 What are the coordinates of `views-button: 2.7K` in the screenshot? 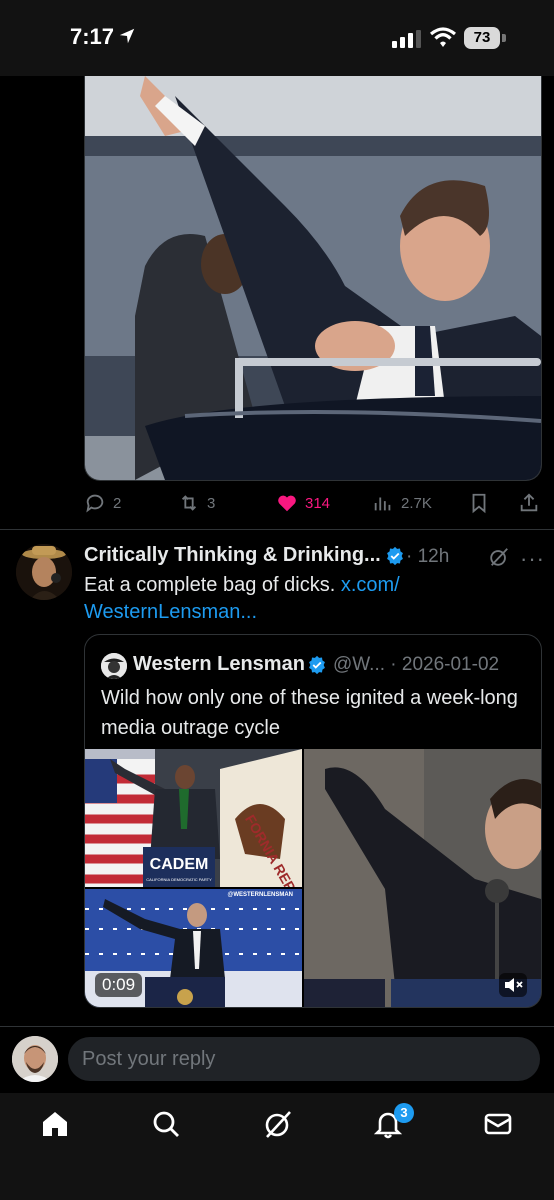 It's located at (402, 503).